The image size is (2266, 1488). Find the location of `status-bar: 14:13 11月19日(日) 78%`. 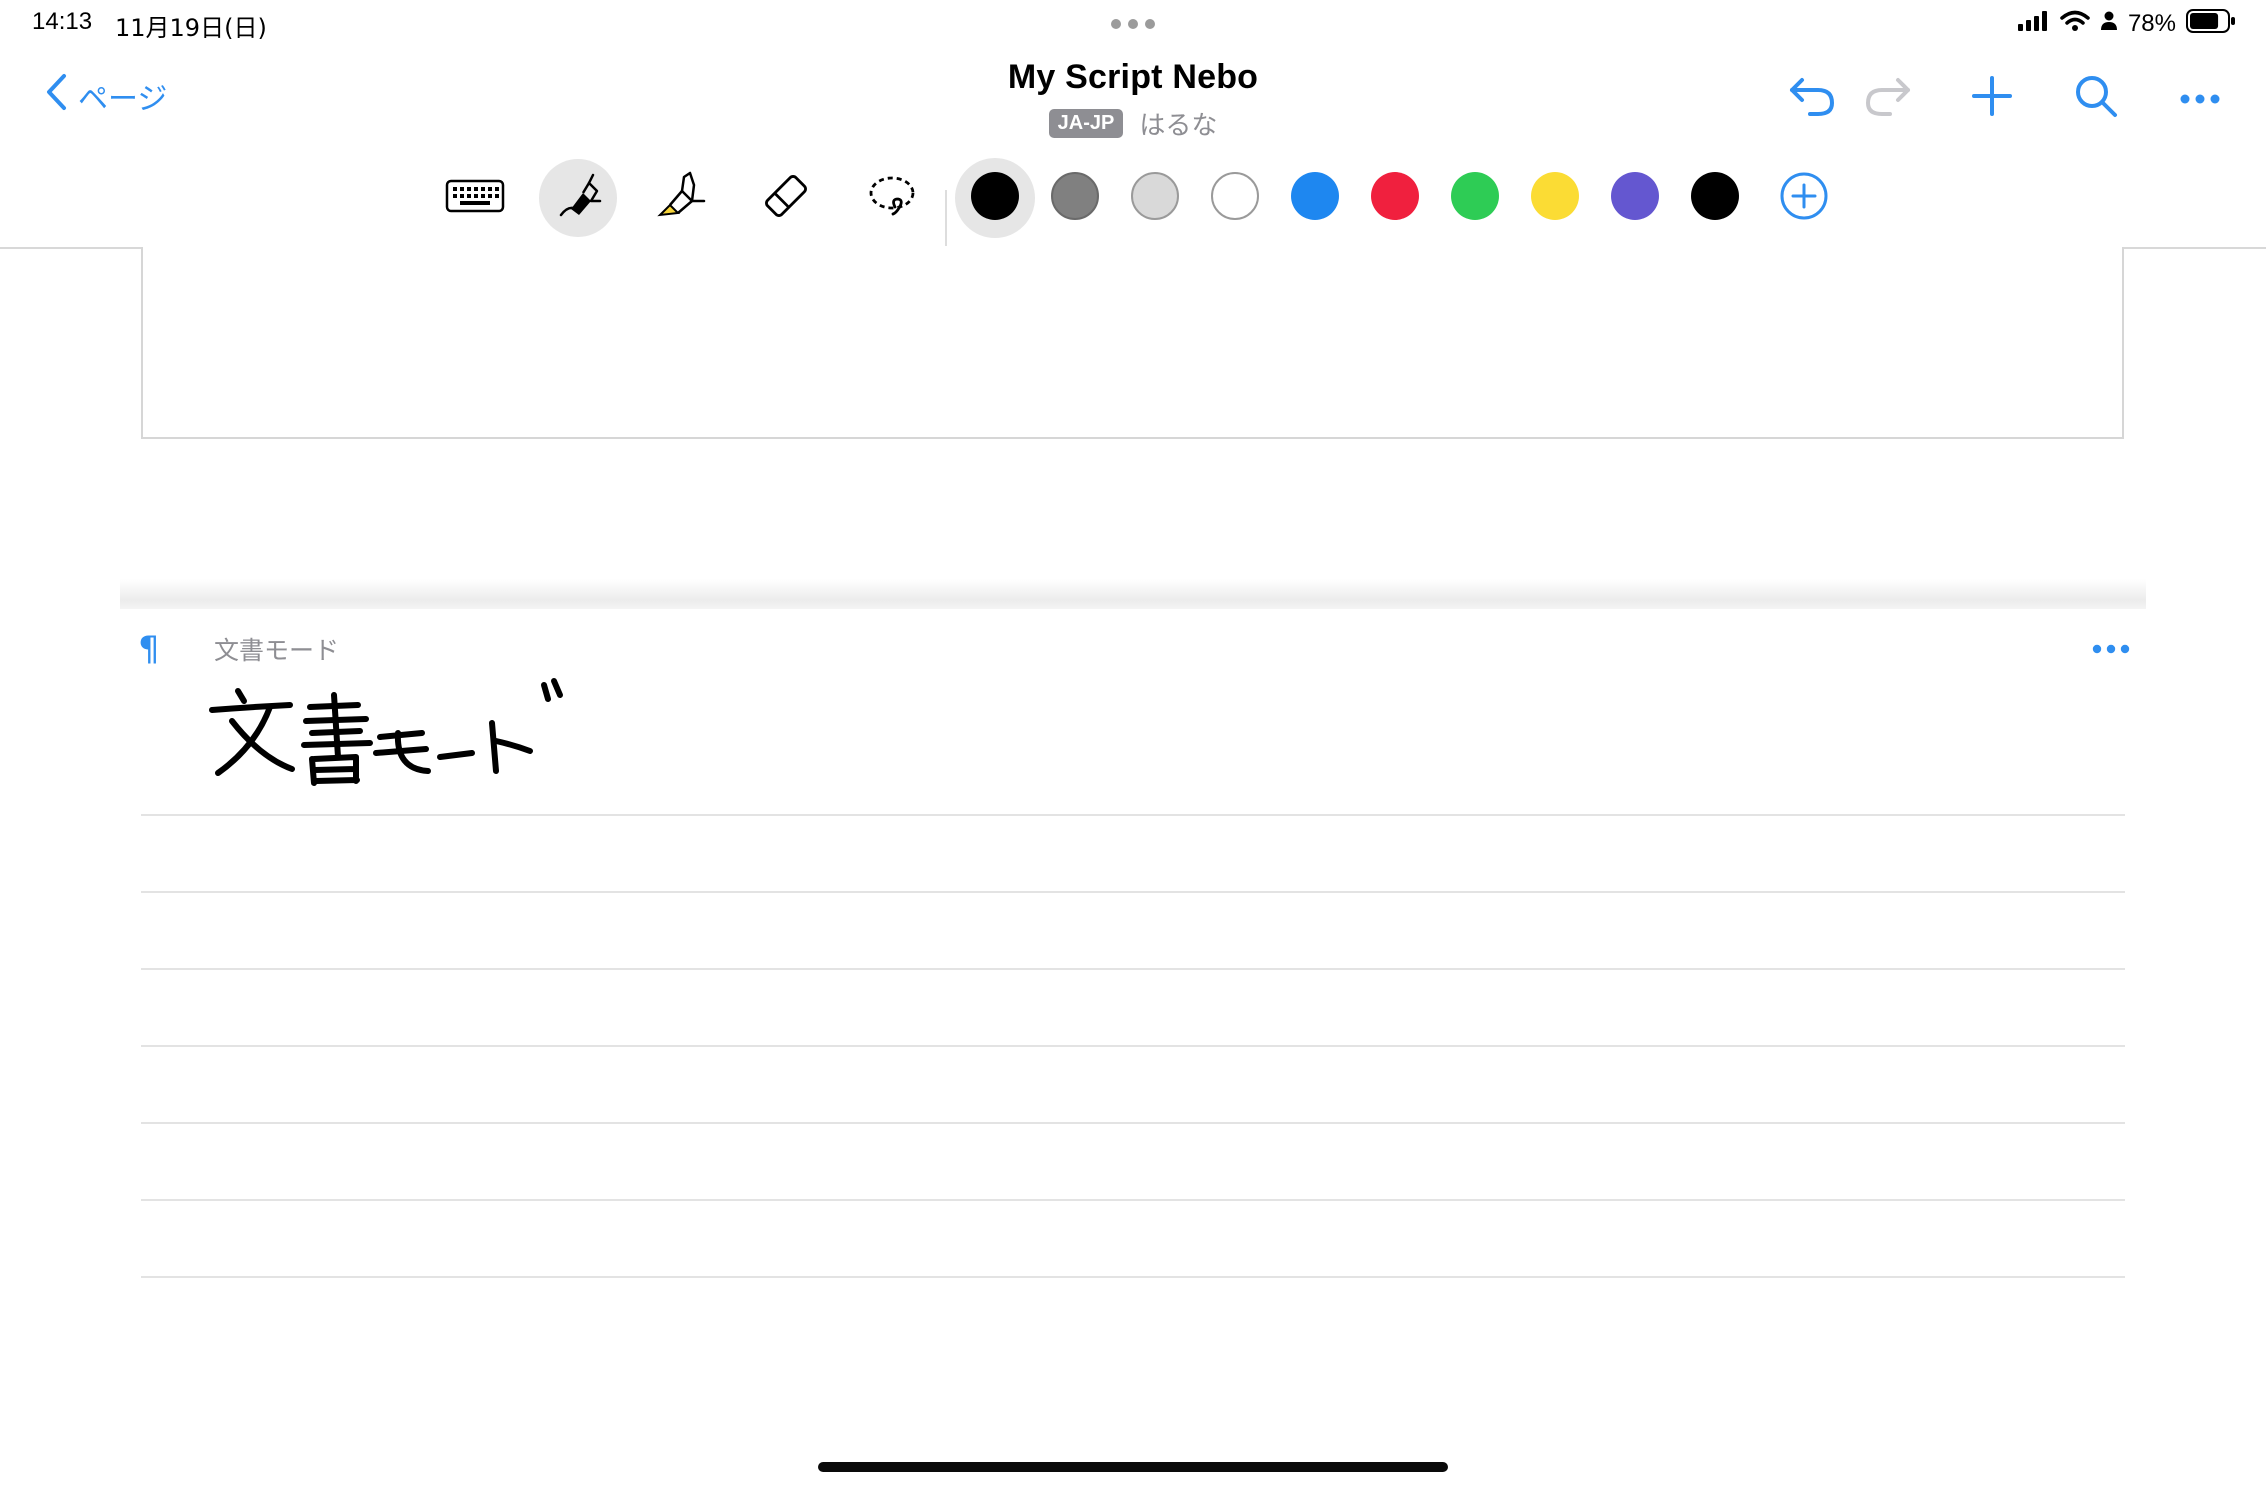

status-bar: 14:13 11月19日(日) 78% is located at coordinates (1133, 25).